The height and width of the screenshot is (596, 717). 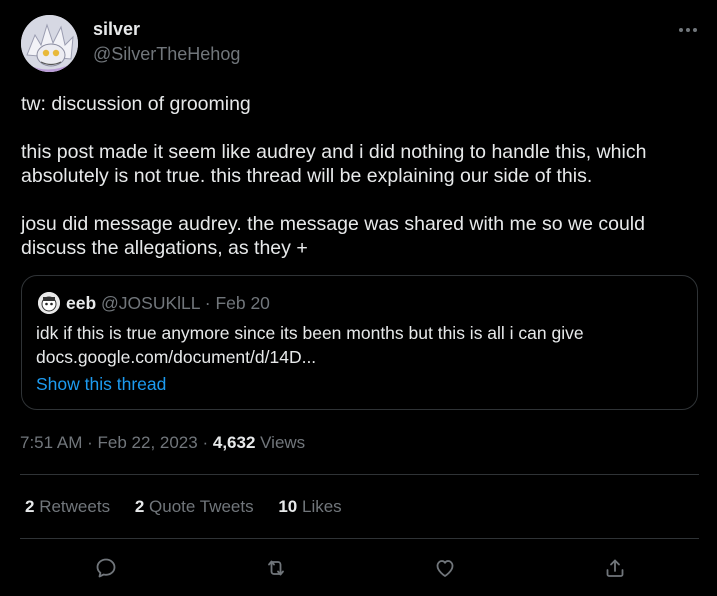 I want to click on more-options-button, so click(x=688, y=30).